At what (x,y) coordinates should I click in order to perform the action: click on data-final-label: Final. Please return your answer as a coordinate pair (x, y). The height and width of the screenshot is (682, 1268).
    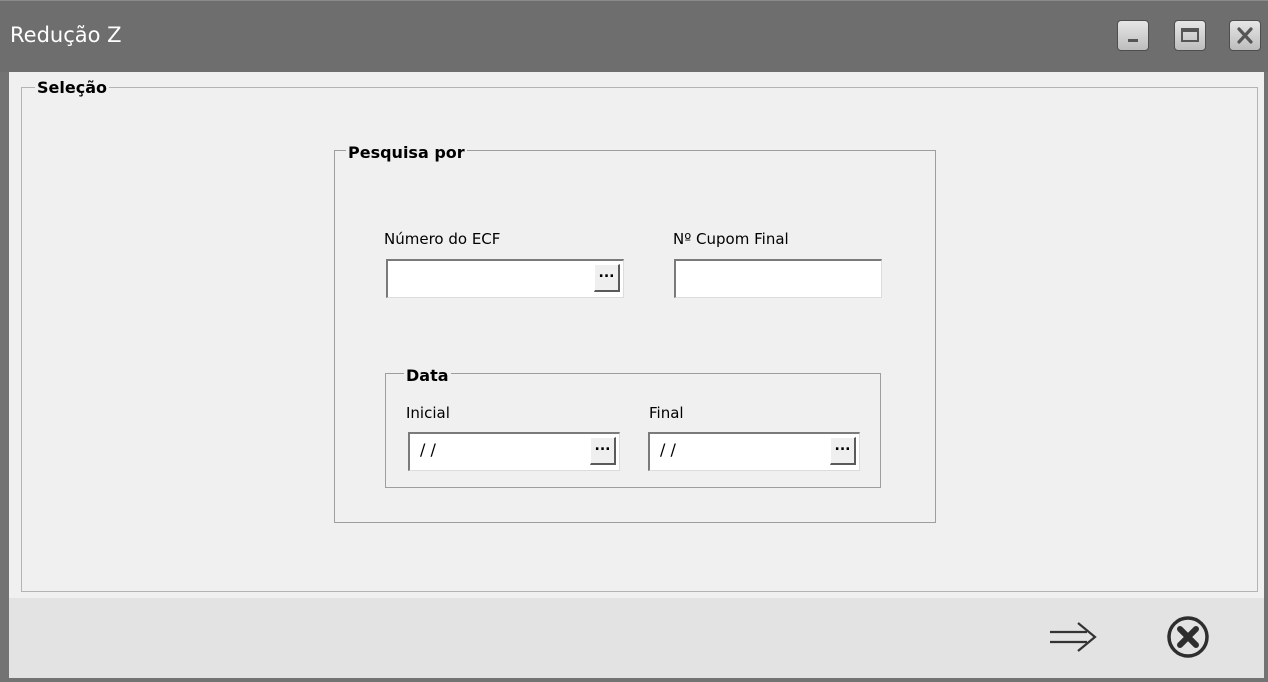
    Looking at the image, I should click on (666, 413).